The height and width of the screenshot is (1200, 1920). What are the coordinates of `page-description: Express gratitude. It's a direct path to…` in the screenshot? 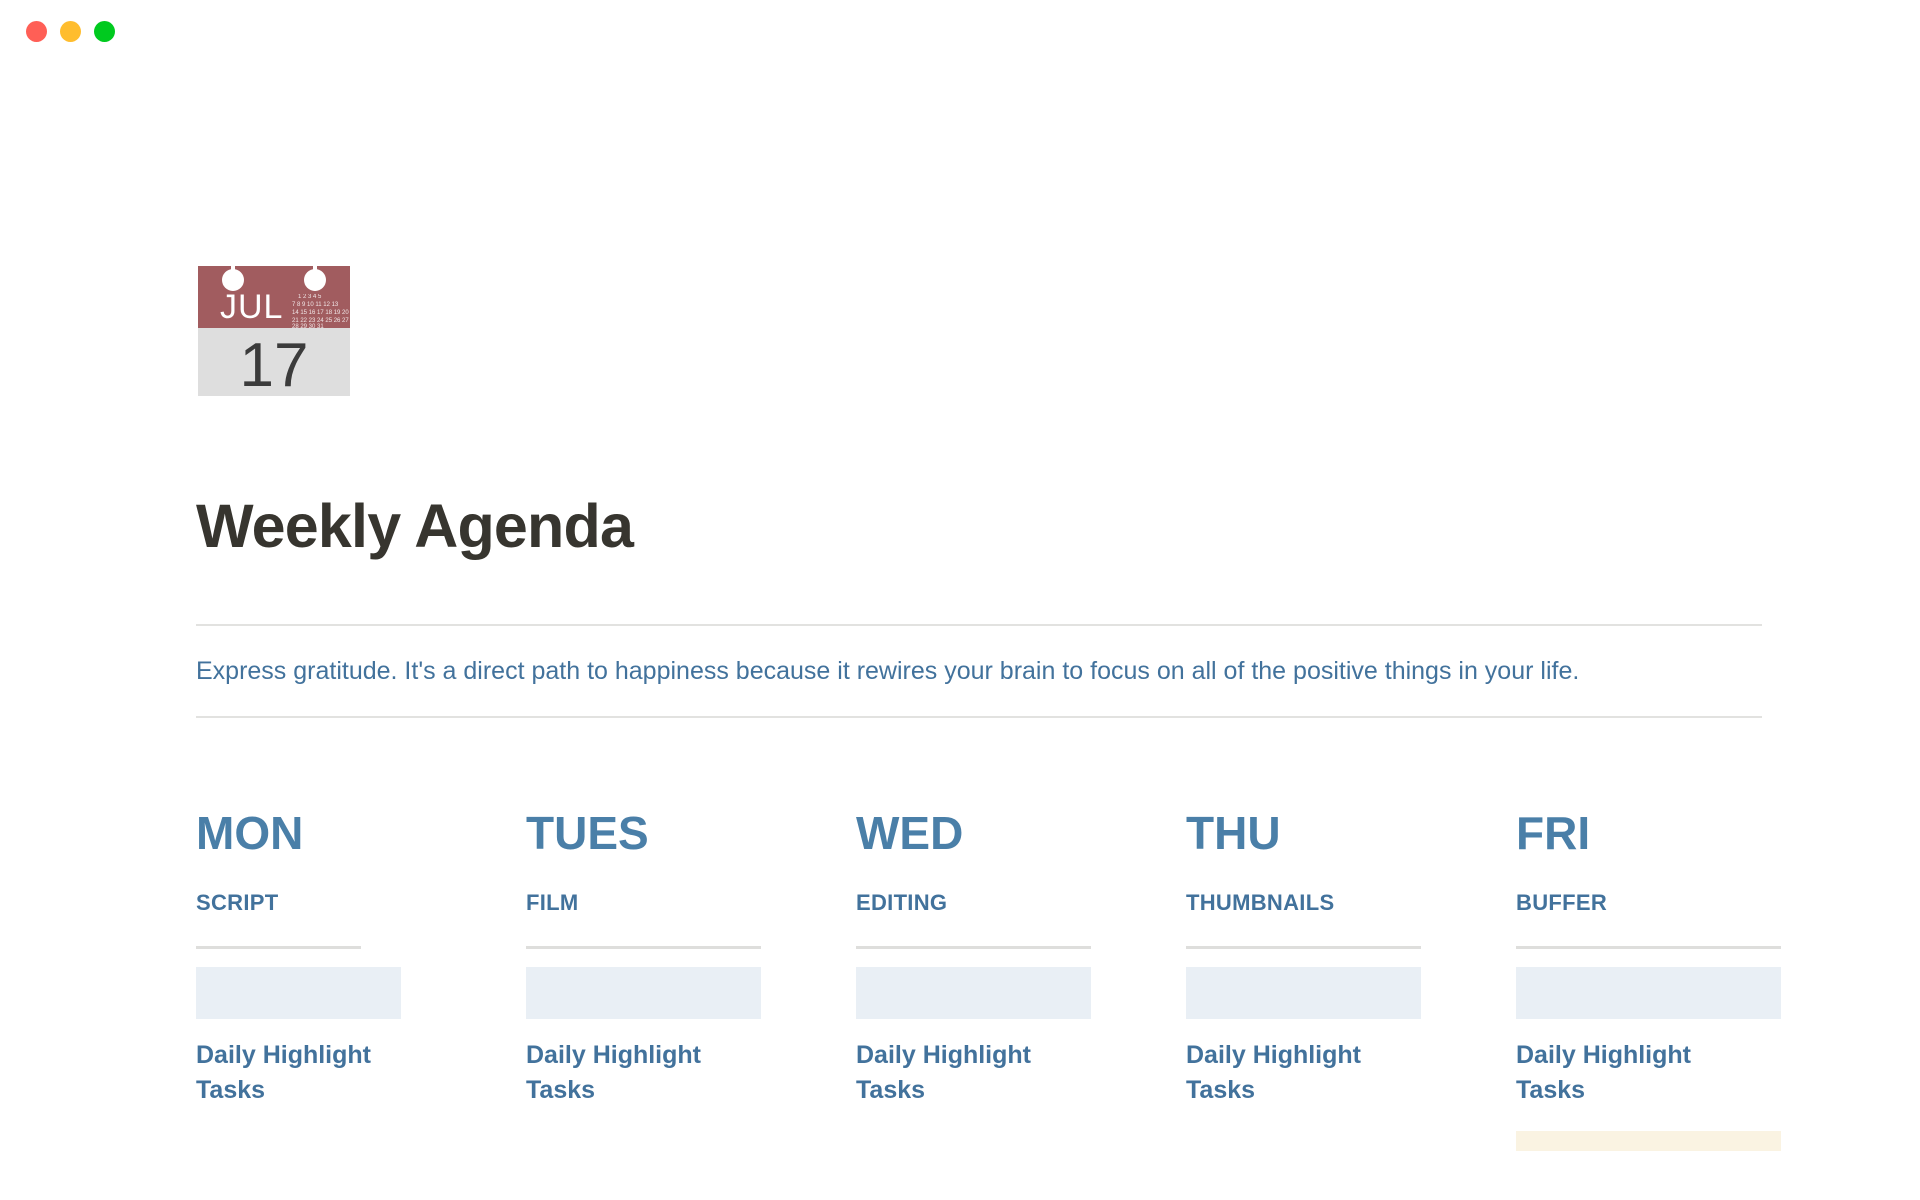 It's located at (966, 671).